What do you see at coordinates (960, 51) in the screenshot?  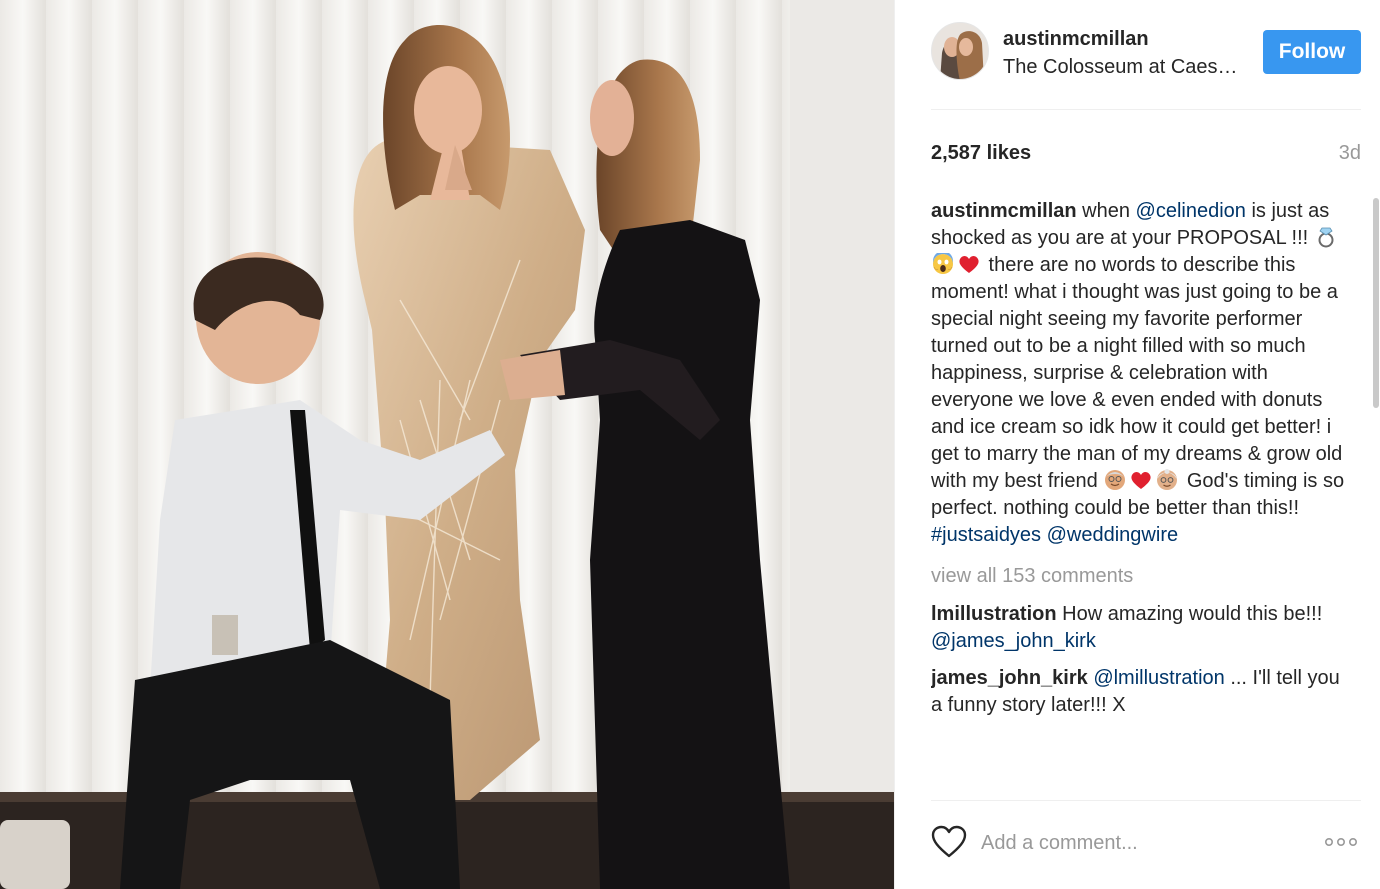 I see `avatar` at bounding box center [960, 51].